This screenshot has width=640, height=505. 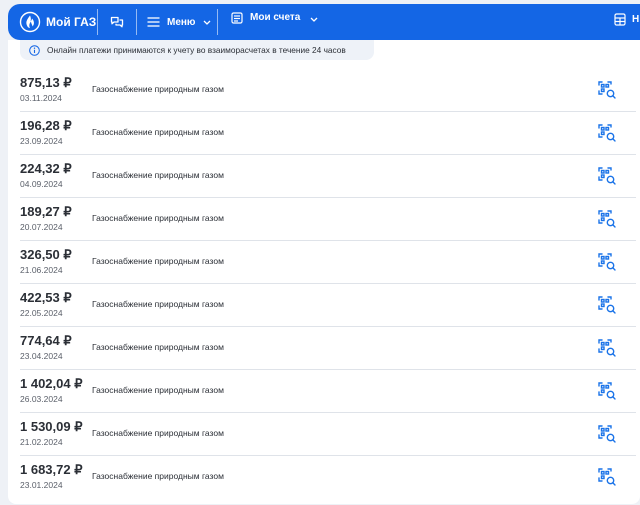 I want to click on payment-date: 23.04.2024, so click(x=41, y=356).